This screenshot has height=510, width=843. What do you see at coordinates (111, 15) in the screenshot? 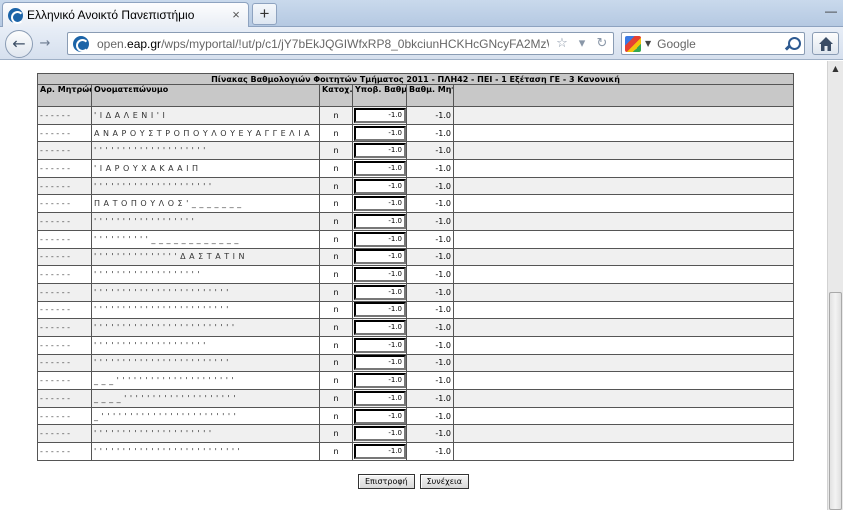
I see `tab-title: Ελληνικό Ανοικτό Πανεπιστήμιο` at bounding box center [111, 15].